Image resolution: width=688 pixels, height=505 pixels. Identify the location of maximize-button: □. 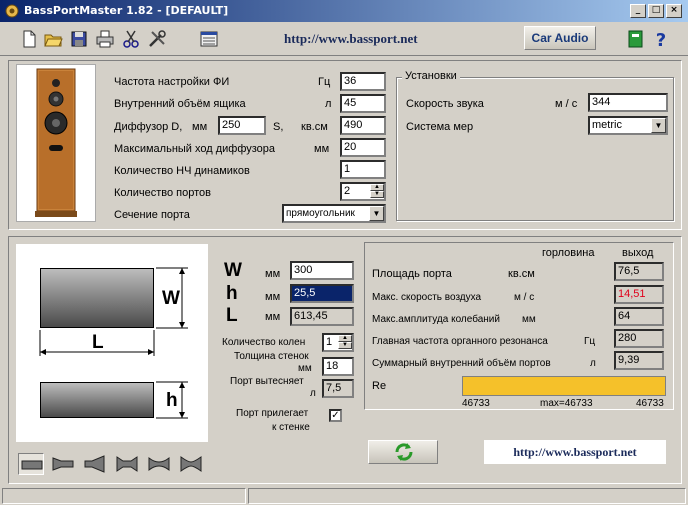
(656, 11).